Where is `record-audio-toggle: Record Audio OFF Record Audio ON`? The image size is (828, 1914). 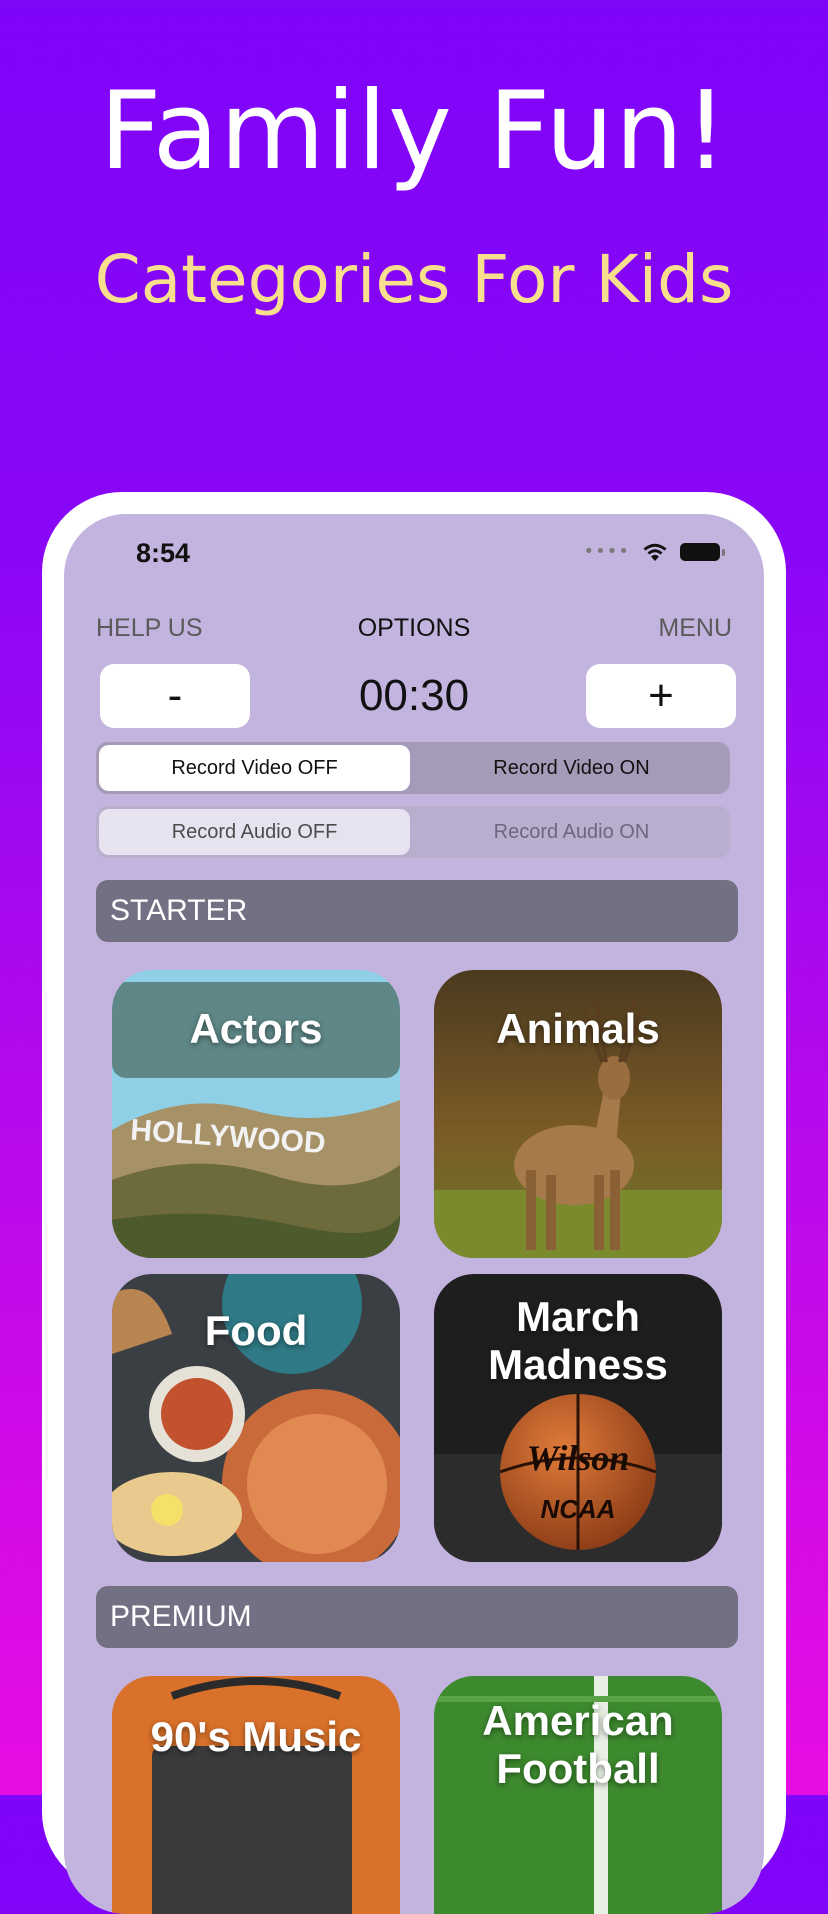
record-audio-toggle: Record Audio OFF Record Audio ON is located at coordinates (413, 832).